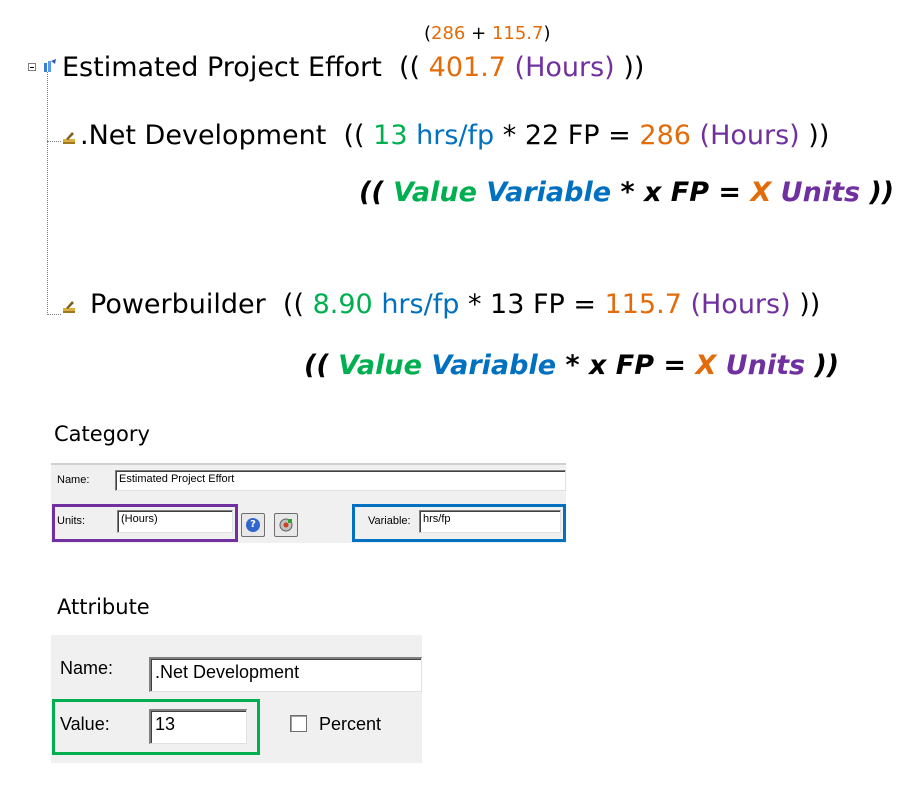 The image size is (903, 787). What do you see at coordinates (73, 480) in the screenshot?
I see `category-name-label: Name:` at bounding box center [73, 480].